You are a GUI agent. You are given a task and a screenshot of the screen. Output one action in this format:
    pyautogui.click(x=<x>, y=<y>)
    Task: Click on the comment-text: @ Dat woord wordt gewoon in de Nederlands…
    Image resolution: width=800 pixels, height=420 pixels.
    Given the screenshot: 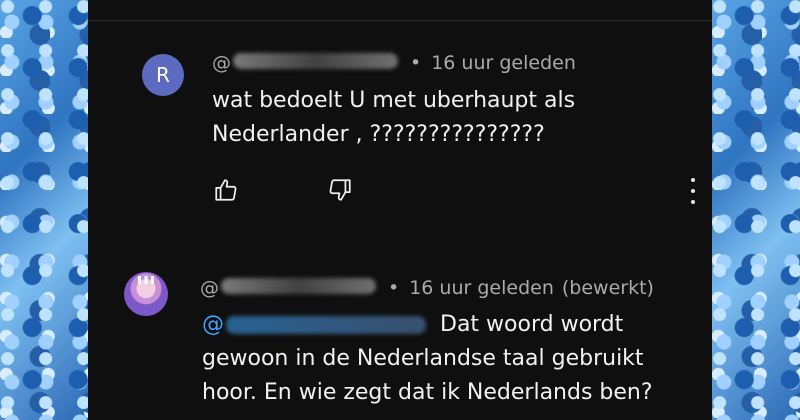 What is the action you would take?
    pyautogui.click(x=427, y=359)
    